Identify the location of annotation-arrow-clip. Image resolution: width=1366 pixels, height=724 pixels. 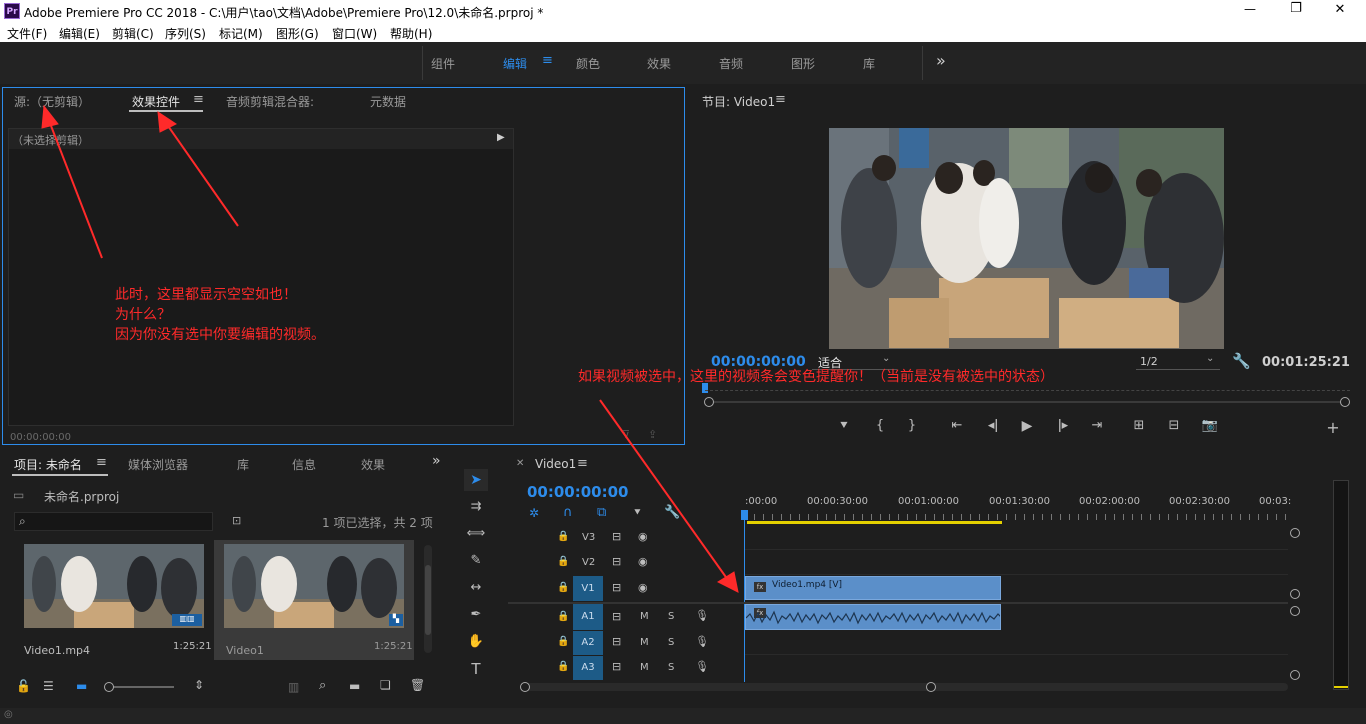
(664, 490).